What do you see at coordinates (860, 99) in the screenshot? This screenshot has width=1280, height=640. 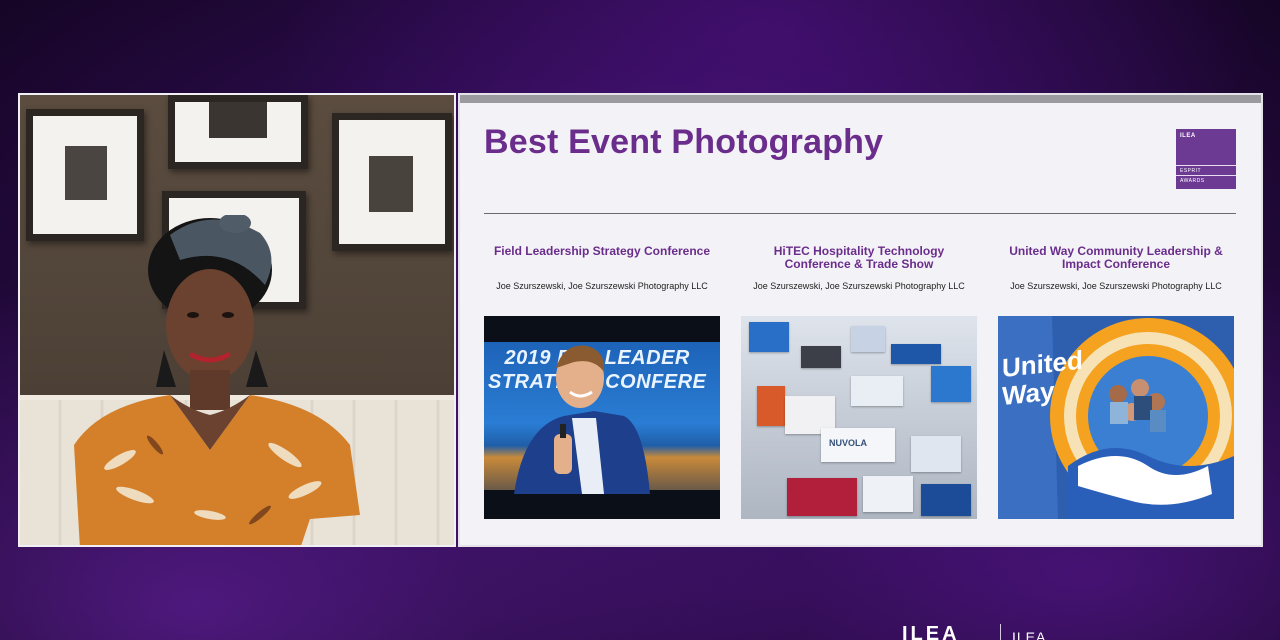 I see `slide-top-bar` at bounding box center [860, 99].